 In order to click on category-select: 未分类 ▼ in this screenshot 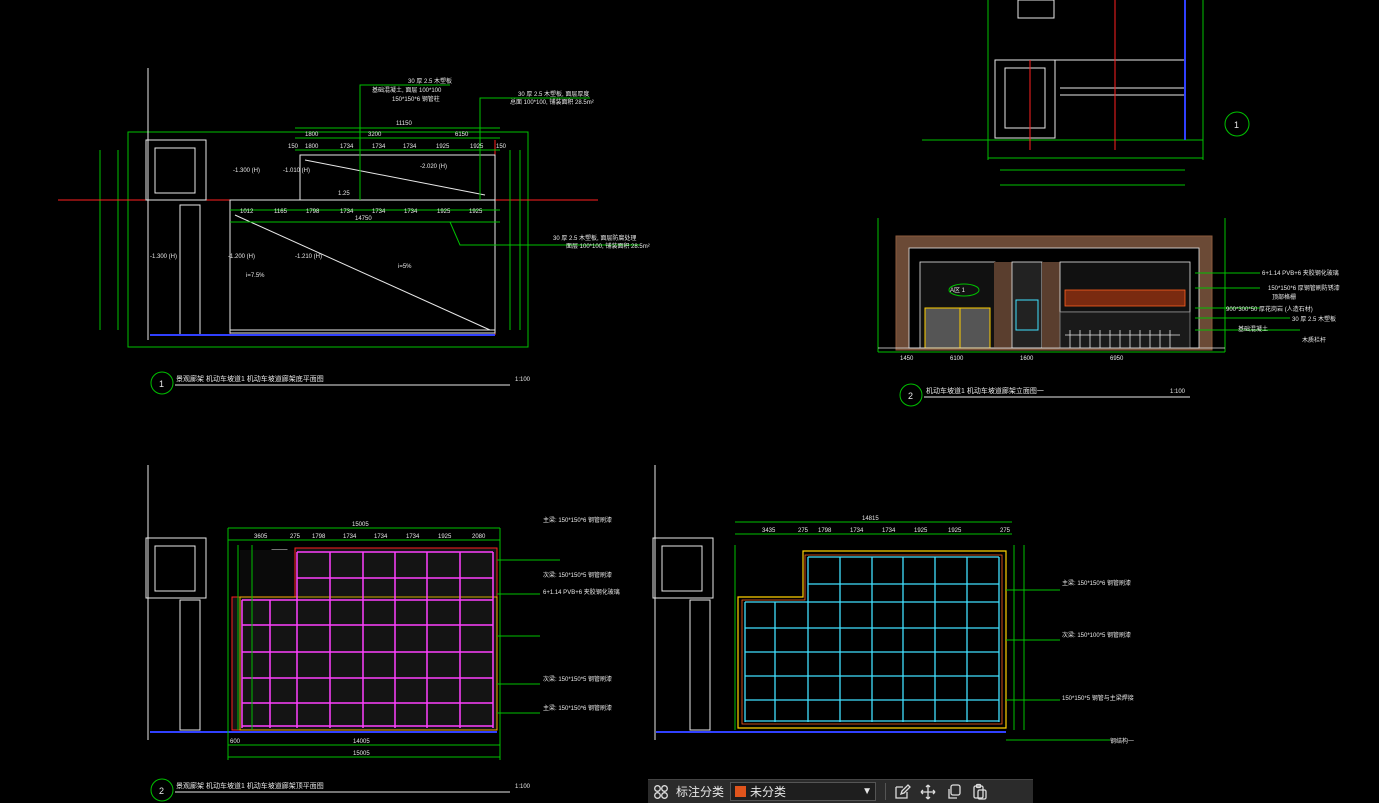, I will do `click(803, 791)`.